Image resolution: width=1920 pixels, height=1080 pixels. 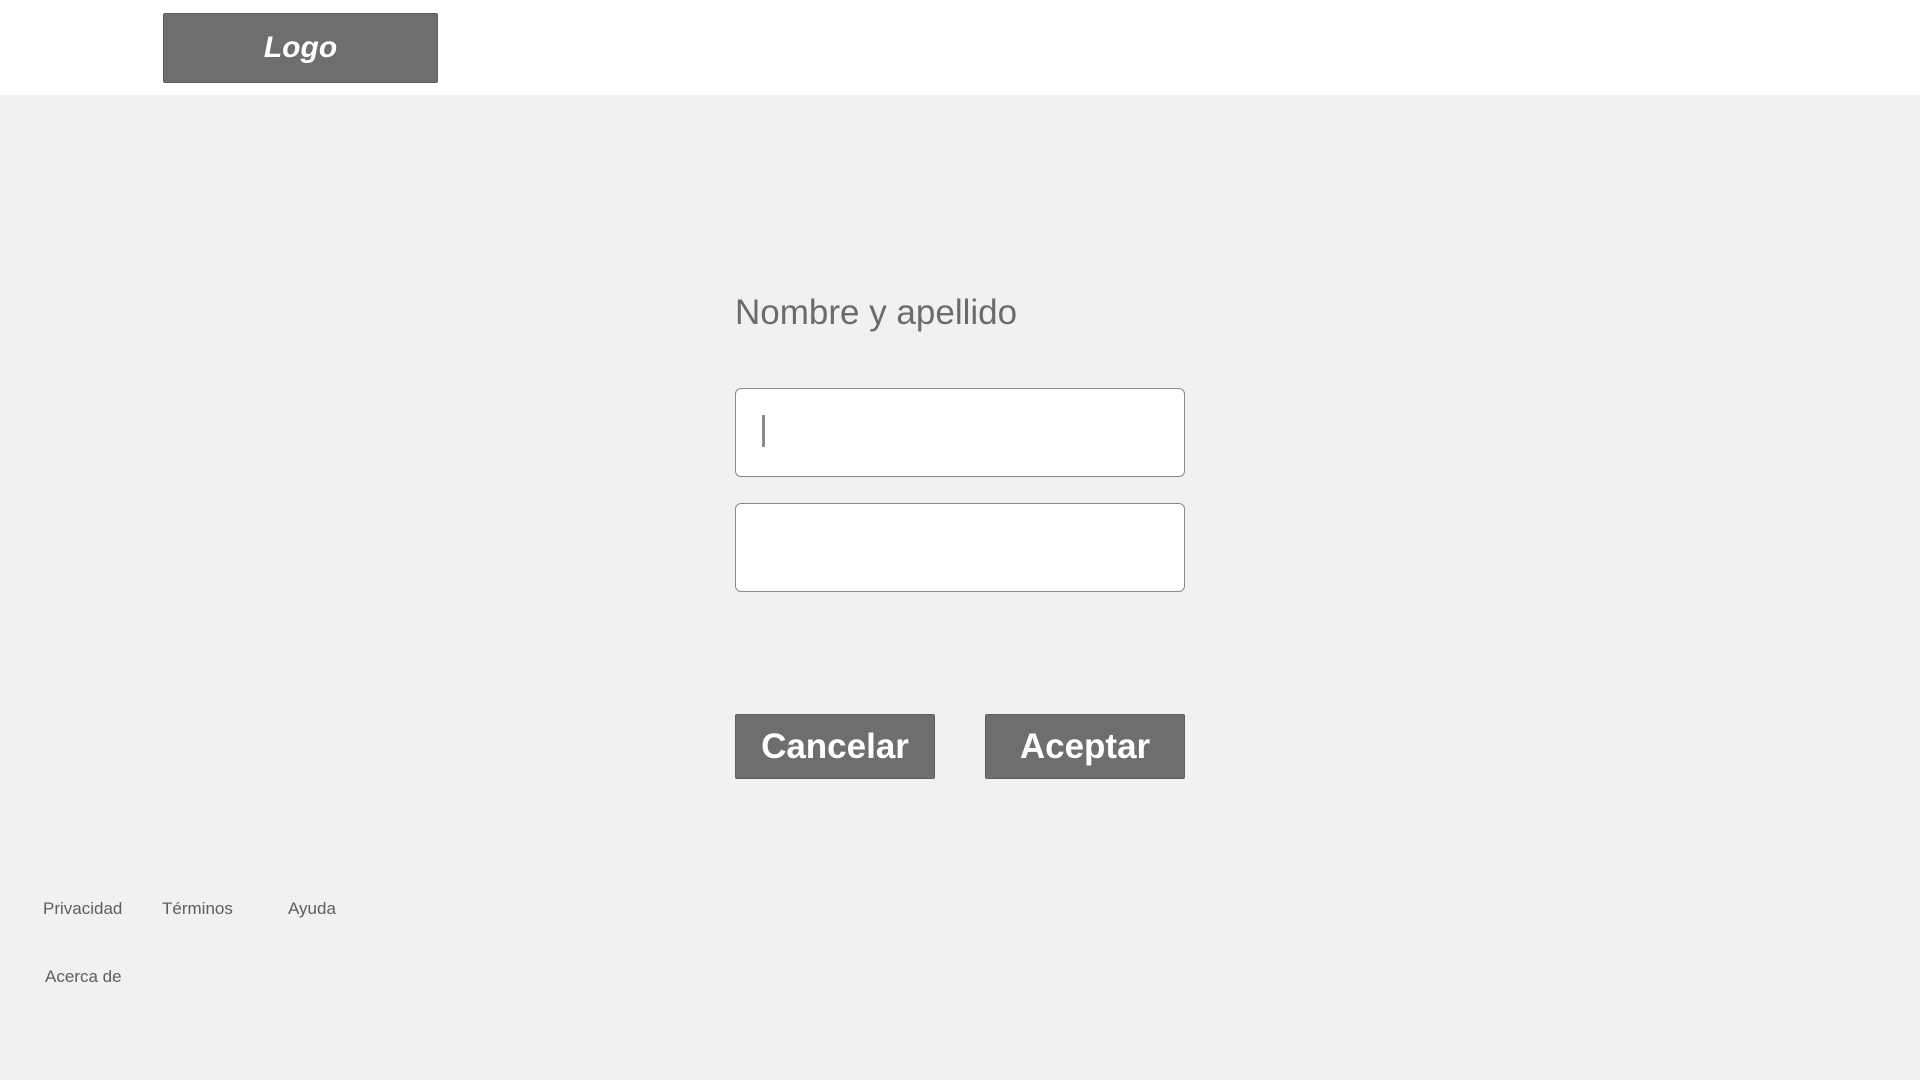 I want to click on form-title: Nombre y apellido, so click(x=876, y=312).